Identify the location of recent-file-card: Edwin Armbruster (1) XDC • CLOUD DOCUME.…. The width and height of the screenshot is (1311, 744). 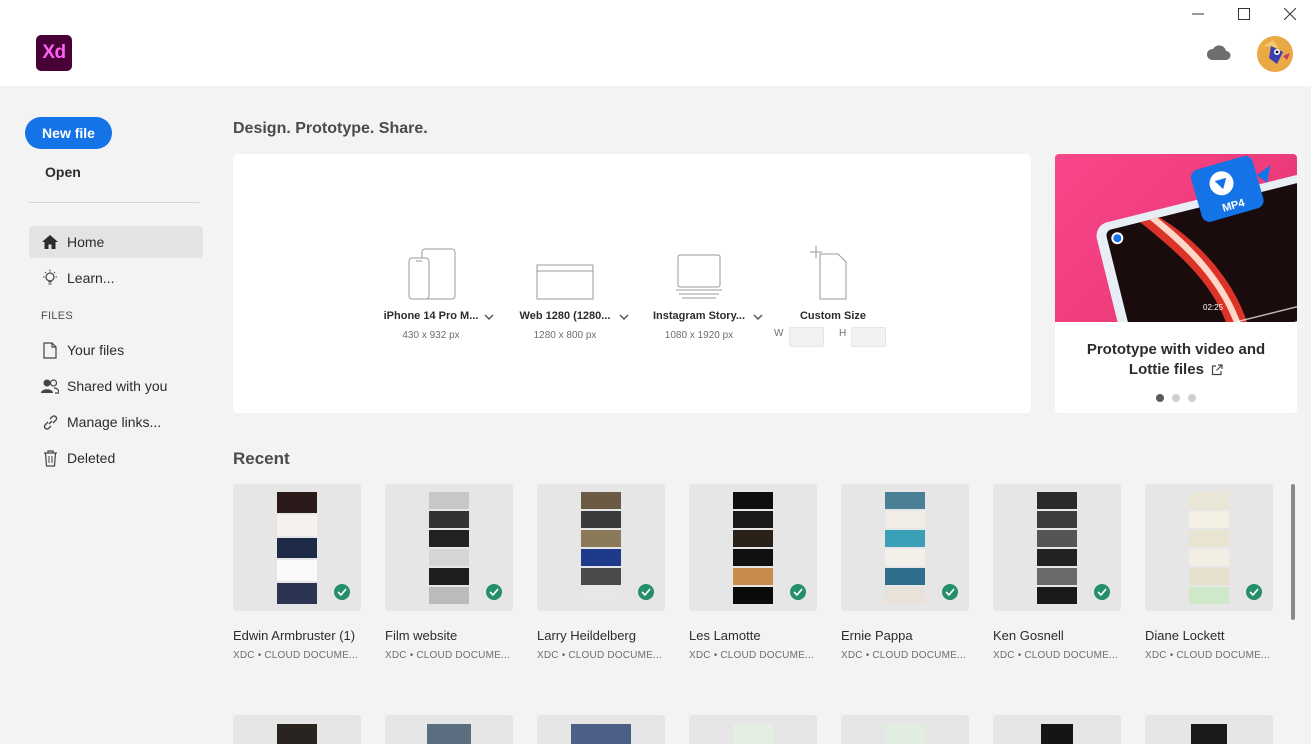
(297, 572).